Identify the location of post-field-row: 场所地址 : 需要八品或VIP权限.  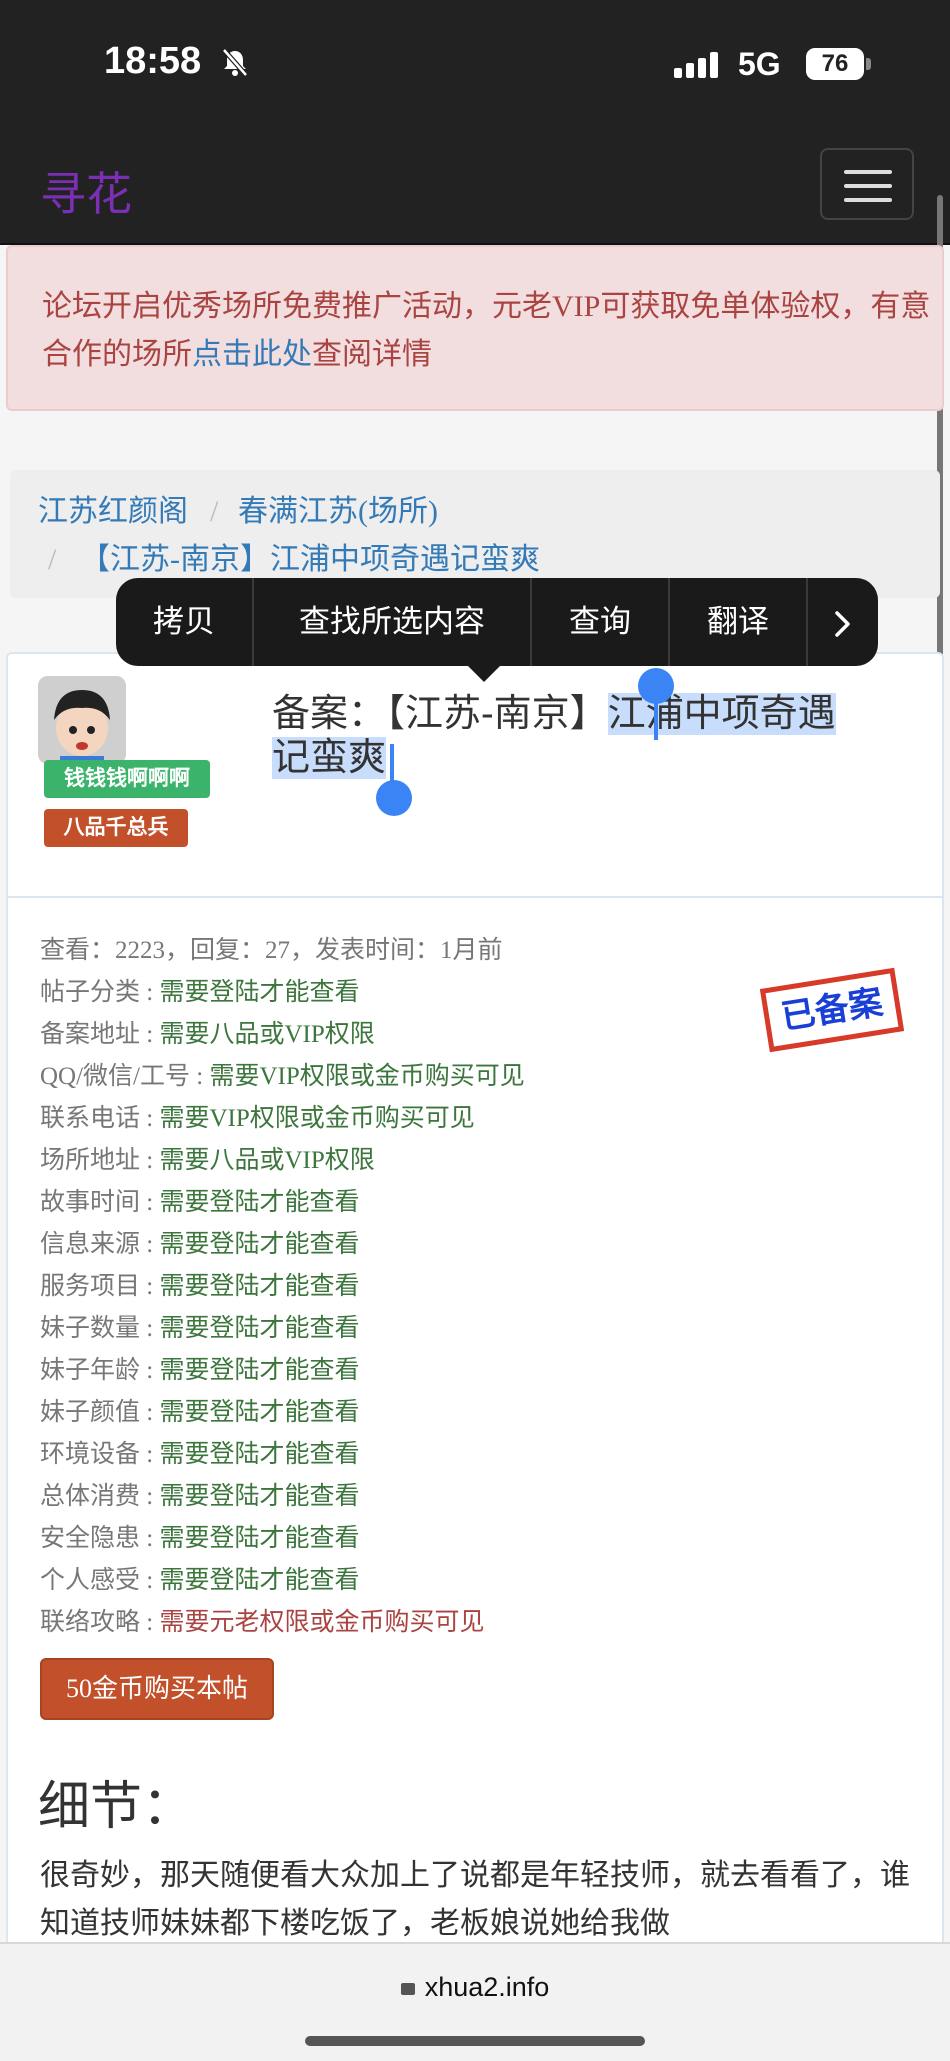
(207, 1158).